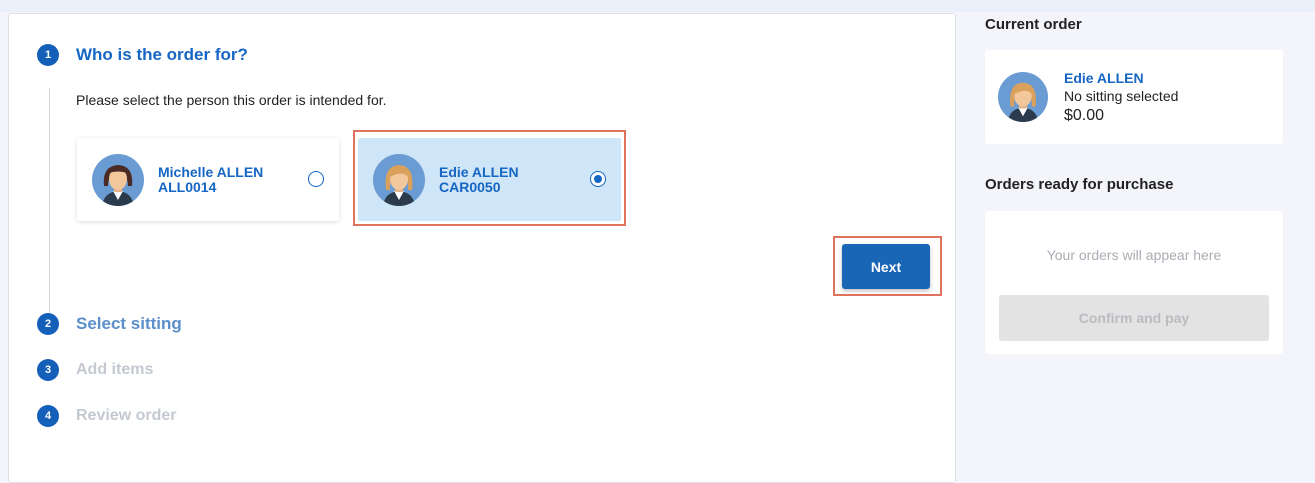 Image resolution: width=1315 pixels, height=483 pixels. Describe the element at coordinates (48, 55) in the screenshot. I see `step-1-number: 1` at that location.